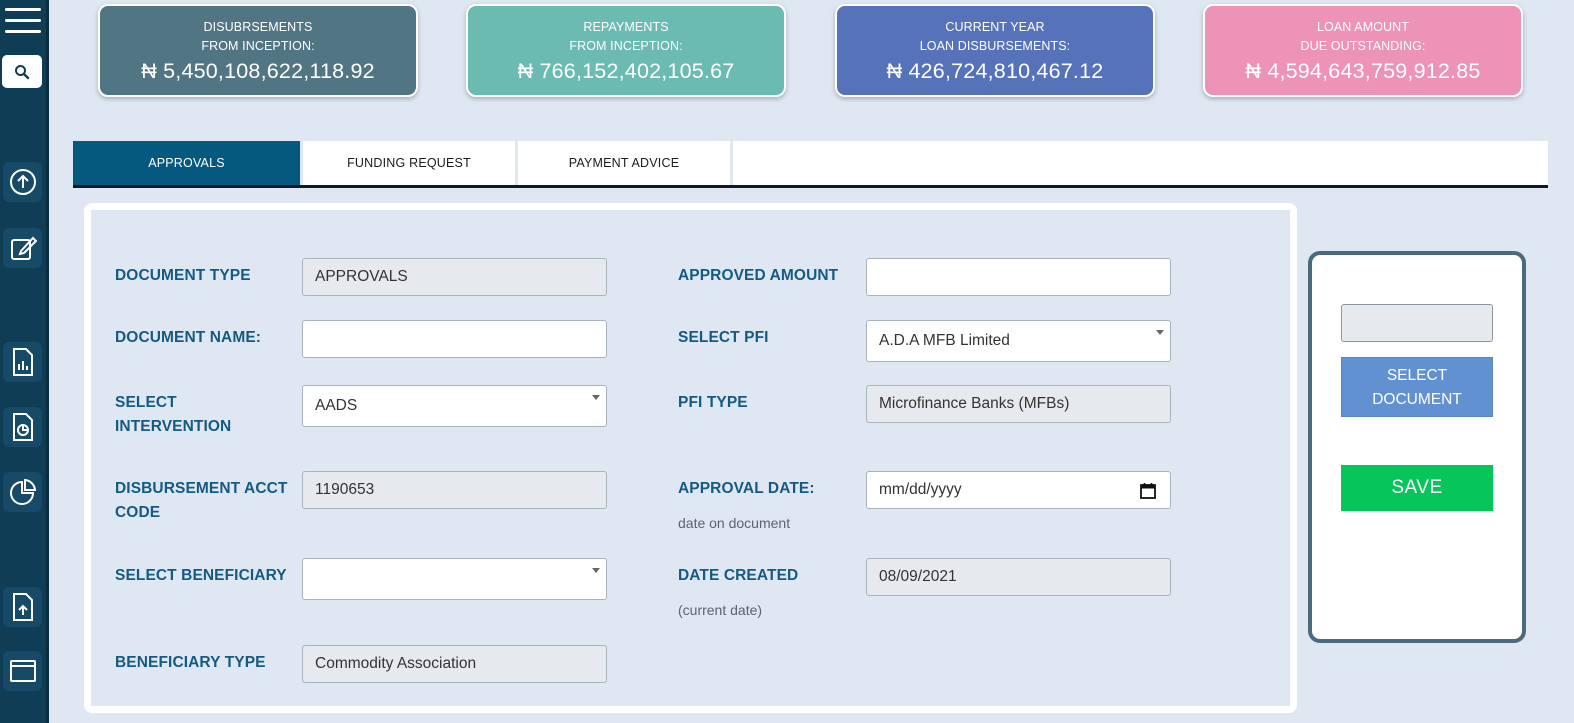 The height and width of the screenshot is (723, 1574). Describe the element at coordinates (146, 402) in the screenshot. I see `intervention-label-line1: SELECT` at that location.